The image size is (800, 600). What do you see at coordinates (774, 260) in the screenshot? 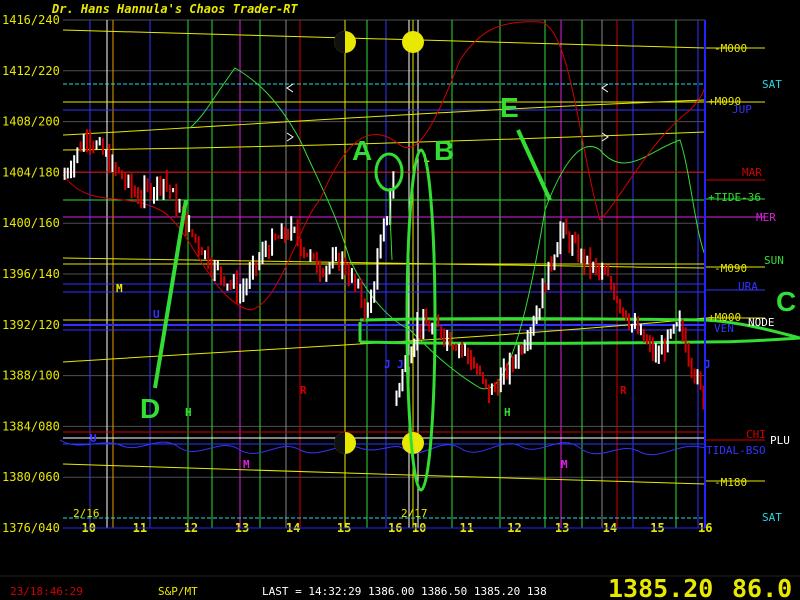
I see `right-label: SUN` at bounding box center [774, 260].